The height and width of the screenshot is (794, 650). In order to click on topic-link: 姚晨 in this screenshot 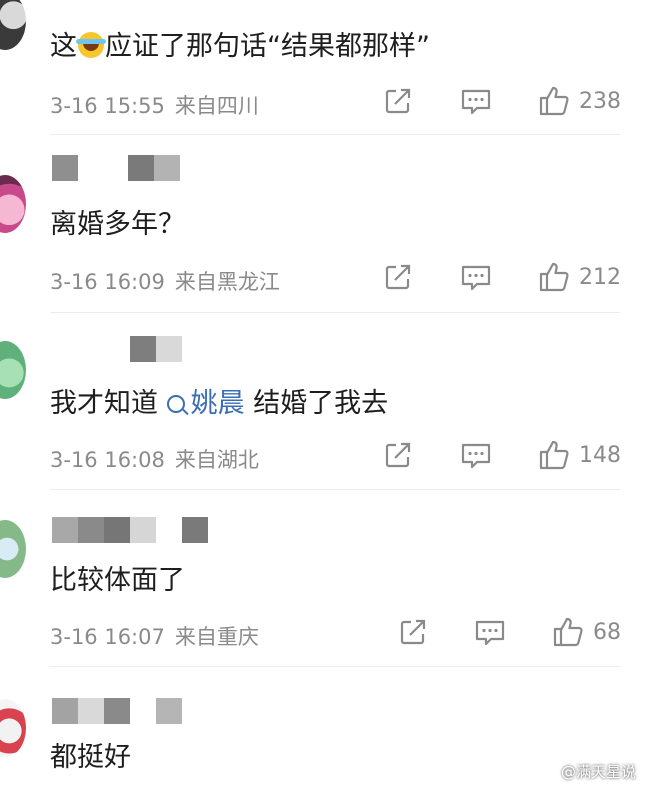, I will do `click(205, 403)`.